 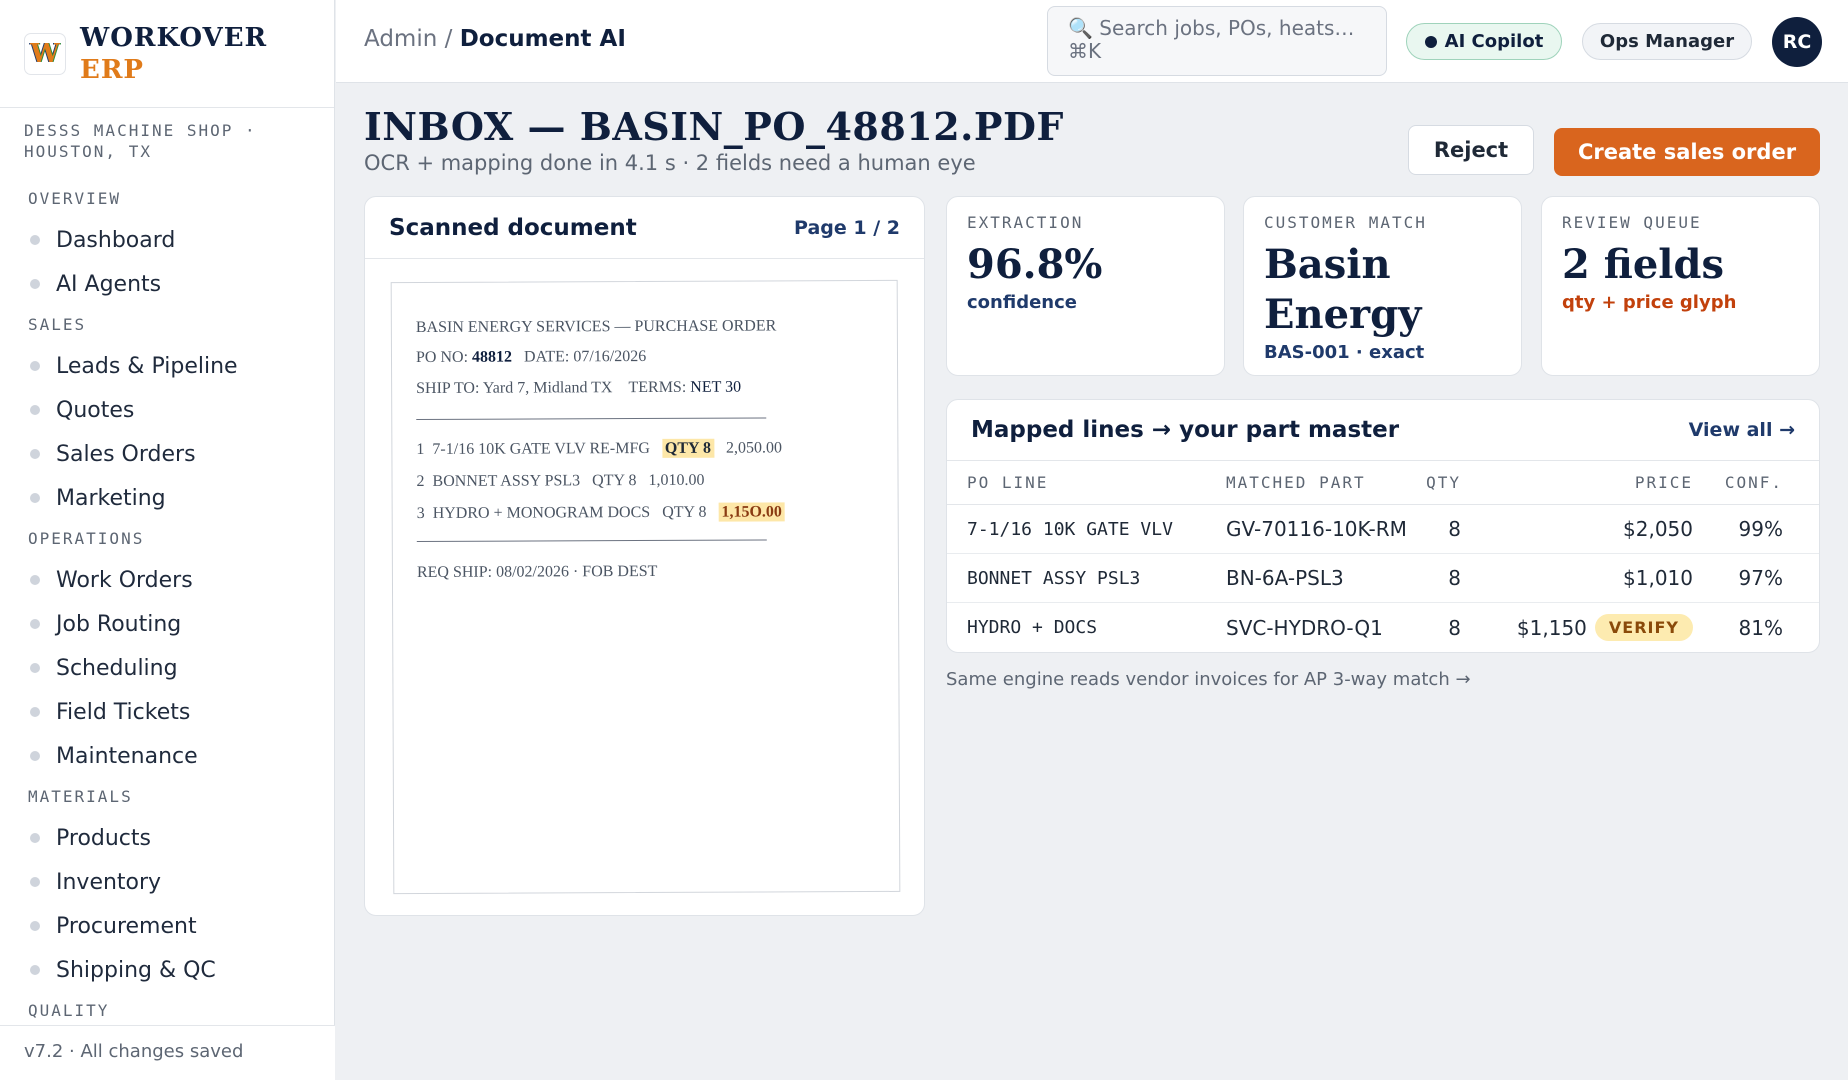 I want to click on sidebar-item-dashboard: Dashboard, so click(x=167, y=240).